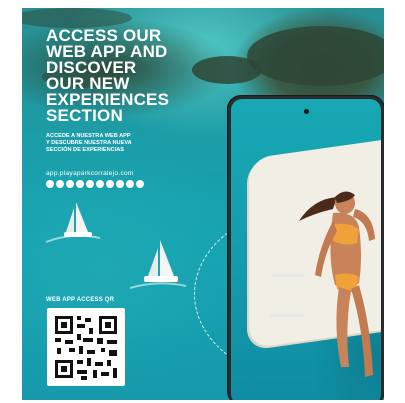 The width and height of the screenshot is (405, 403). Describe the element at coordinates (90, 184) in the screenshot. I see `pinterest-icon` at that location.